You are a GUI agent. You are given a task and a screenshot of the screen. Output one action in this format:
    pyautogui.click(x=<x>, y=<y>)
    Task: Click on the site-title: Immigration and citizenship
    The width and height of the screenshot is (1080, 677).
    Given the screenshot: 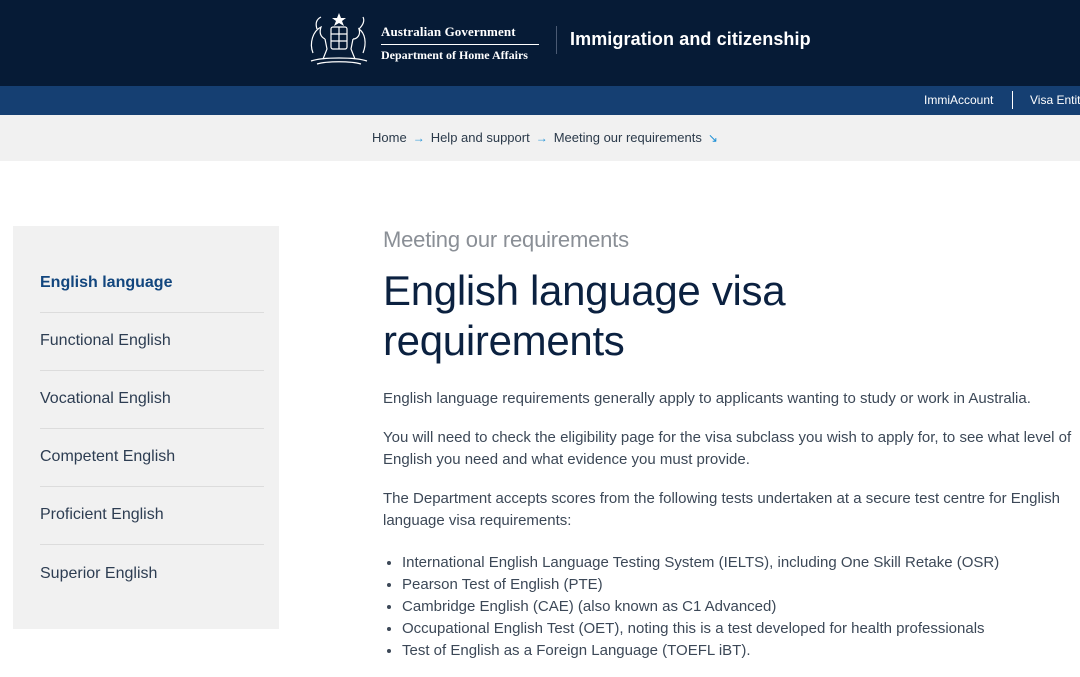 What is the action you would take?
    pyautogui.click(x=690, y=39)
    